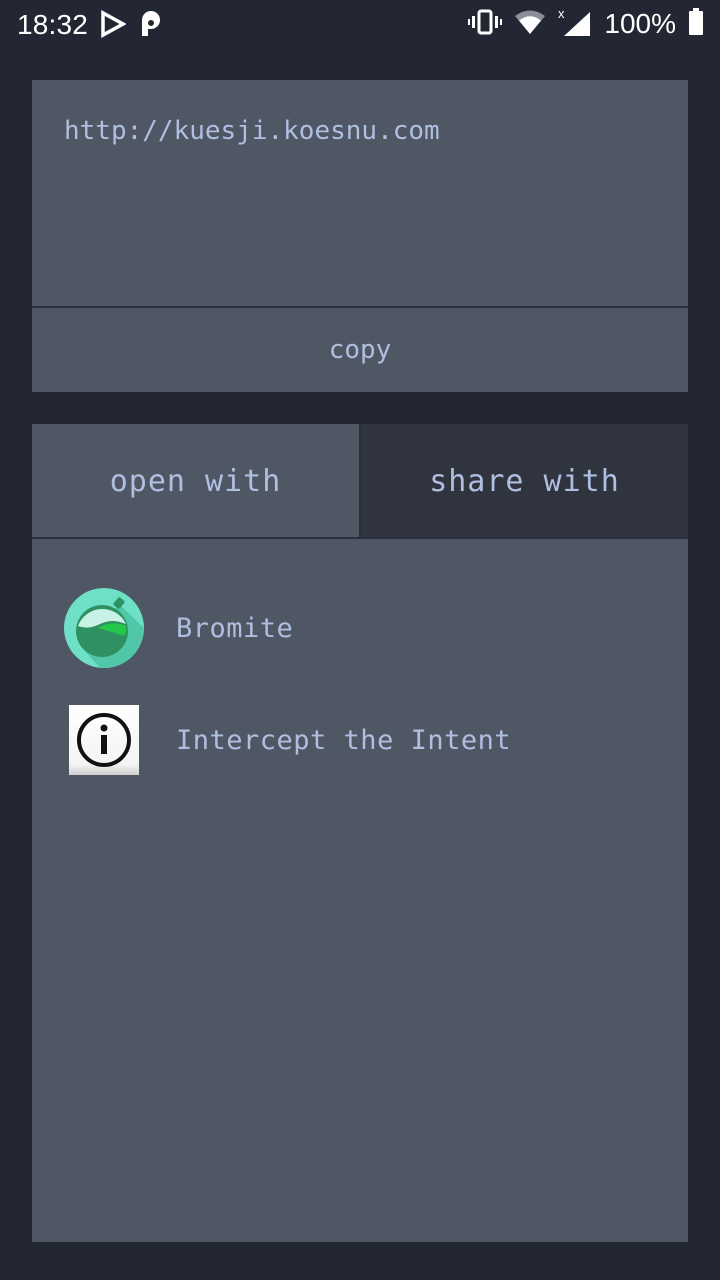  I want to click on tab-share-with-label: share with, so click(524, 481).